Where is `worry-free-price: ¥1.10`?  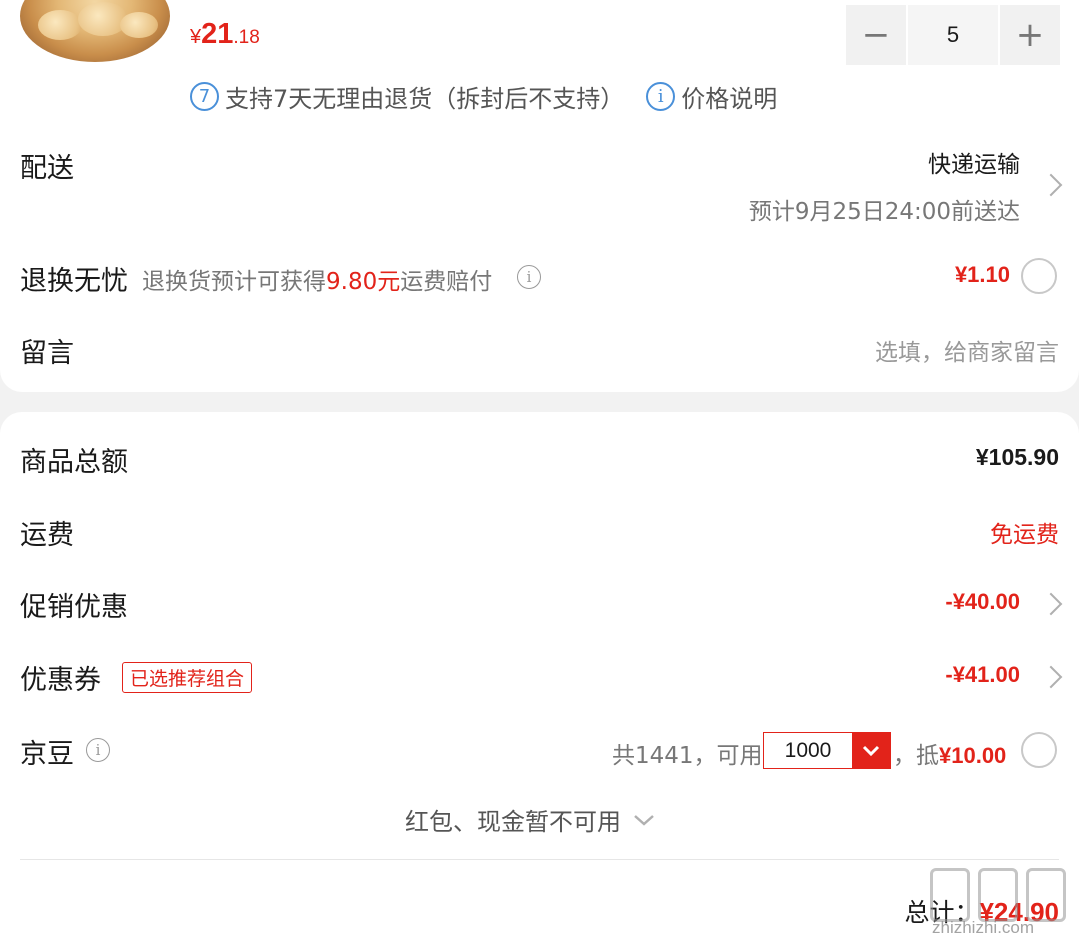 worry-free-price: ¥1.10 is located at coordinates (982, 274).